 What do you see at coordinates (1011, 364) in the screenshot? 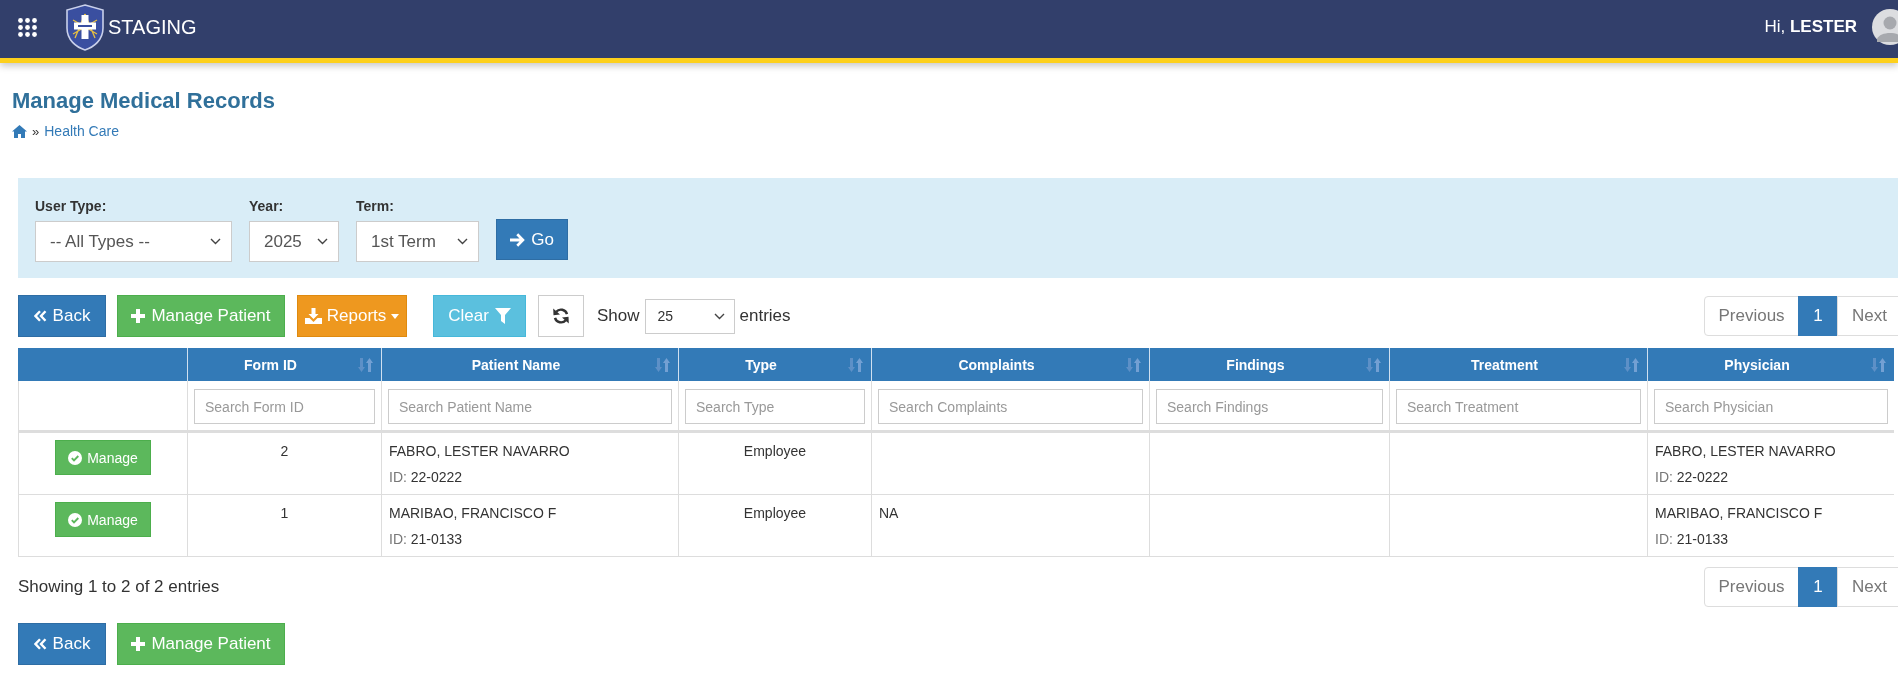
I see `column-header: Complaints` at bounding box center [1011, 364].